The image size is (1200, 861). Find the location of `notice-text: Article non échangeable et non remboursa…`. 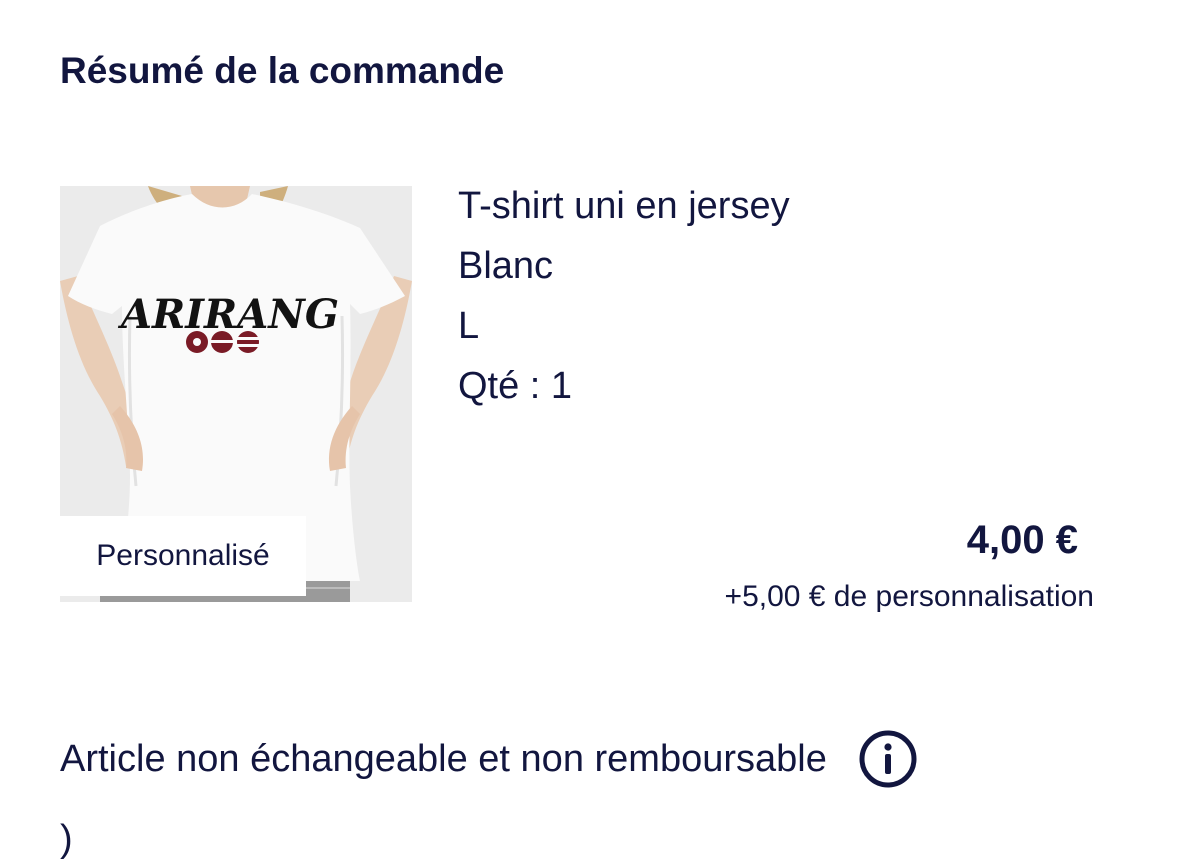

notice-text: Article non échangeable et non remboursa… is located at coordinates (443, 758).